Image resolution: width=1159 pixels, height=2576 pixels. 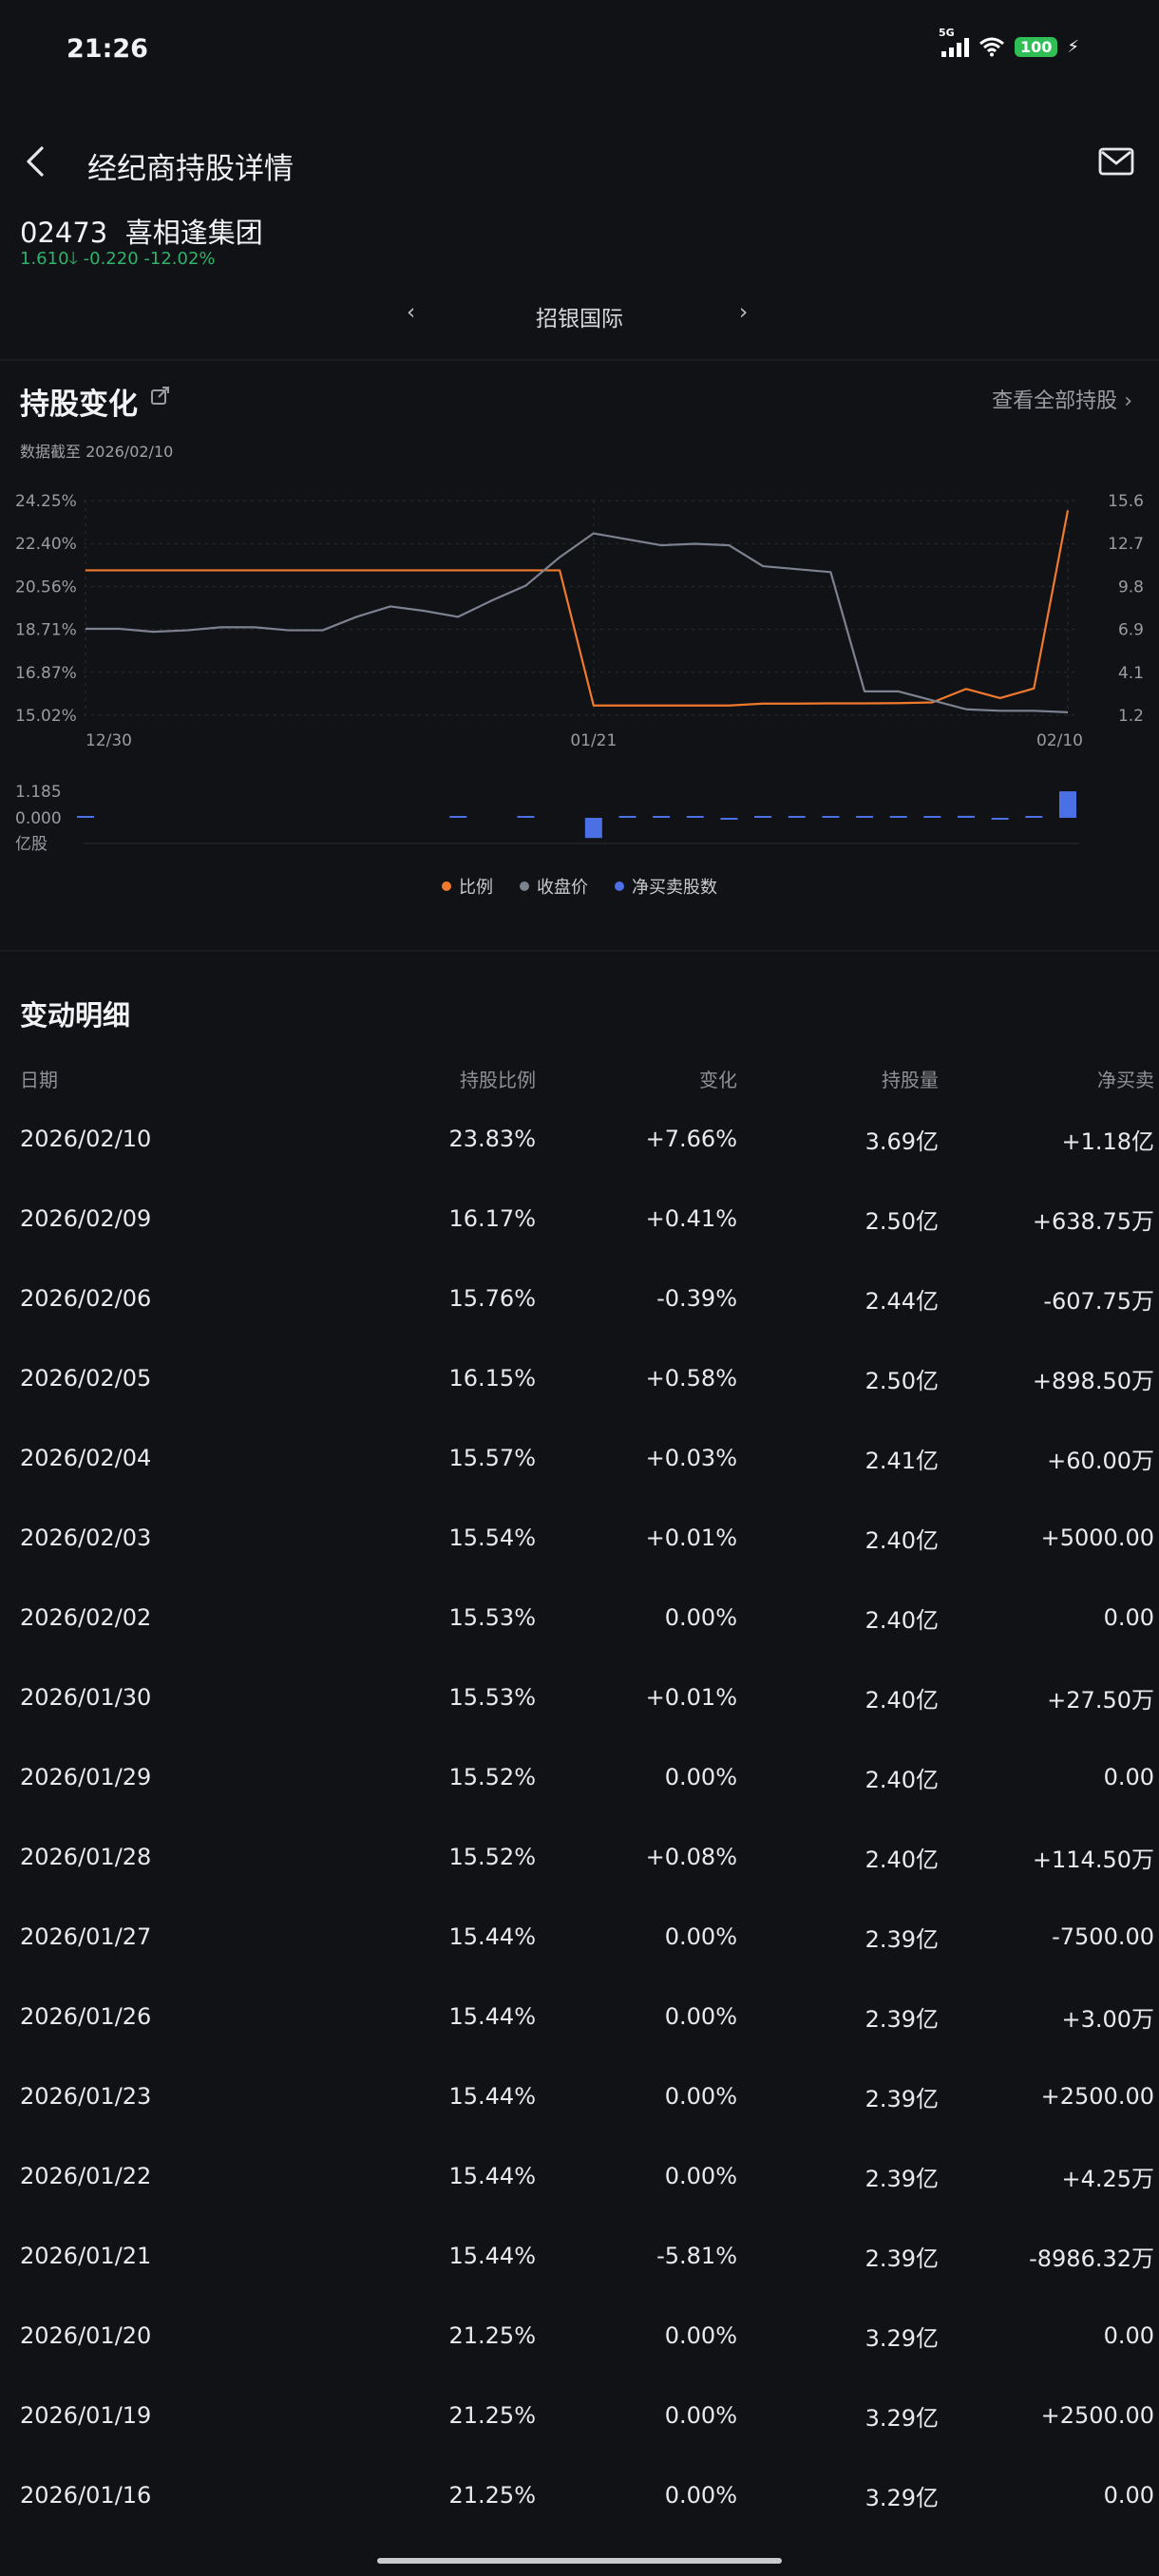 I want to click on cell-net: +898.50万, so click(x=1093, y=1380).